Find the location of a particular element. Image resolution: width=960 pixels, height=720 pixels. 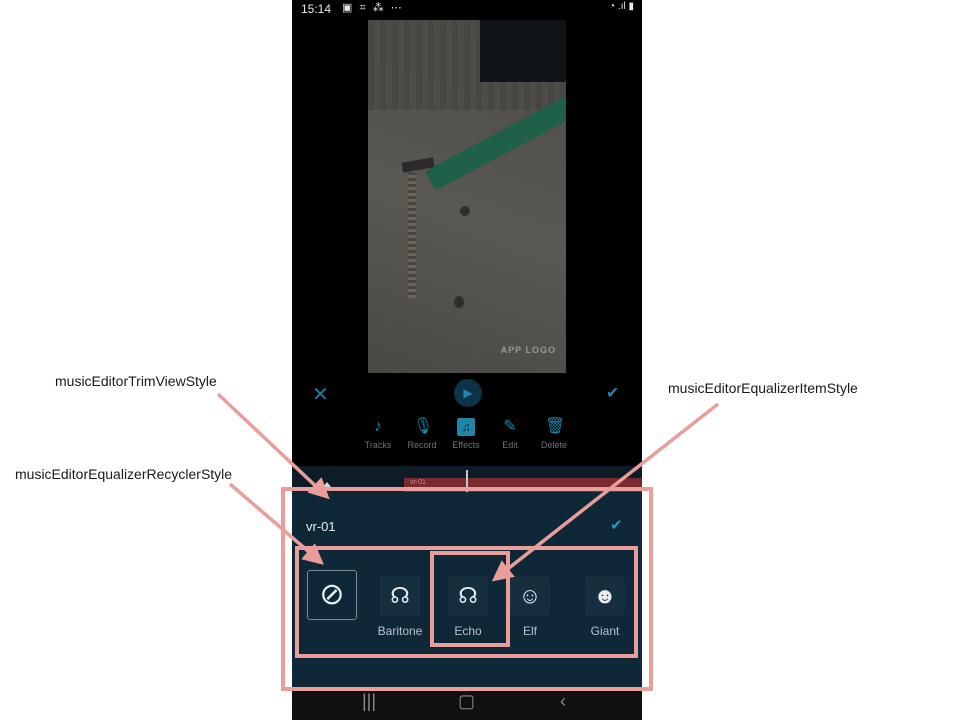

annotation-label-item: musicEditorEqualizerItemStyle is located at coordinates (763, 388).